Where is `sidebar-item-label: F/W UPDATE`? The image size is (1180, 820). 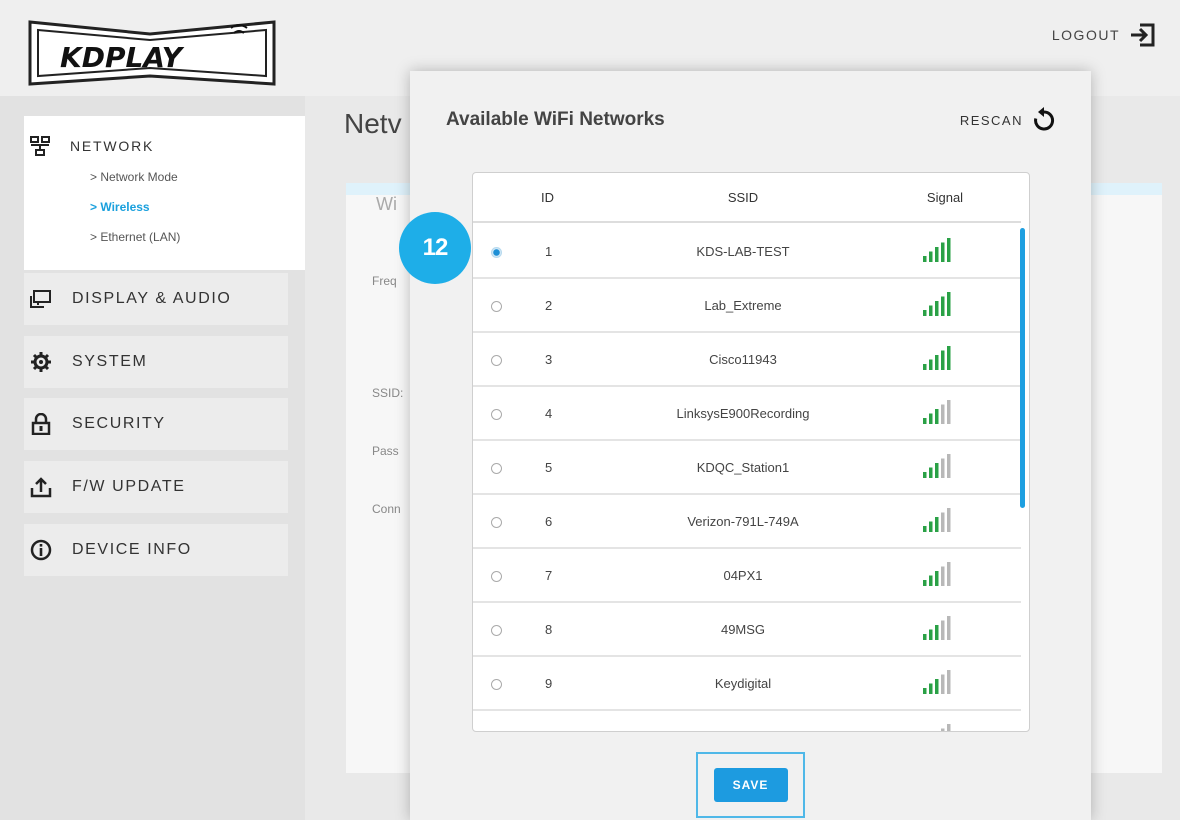
sidebar-item-label: F/W UPDATE is located at coordinates (129, 486).